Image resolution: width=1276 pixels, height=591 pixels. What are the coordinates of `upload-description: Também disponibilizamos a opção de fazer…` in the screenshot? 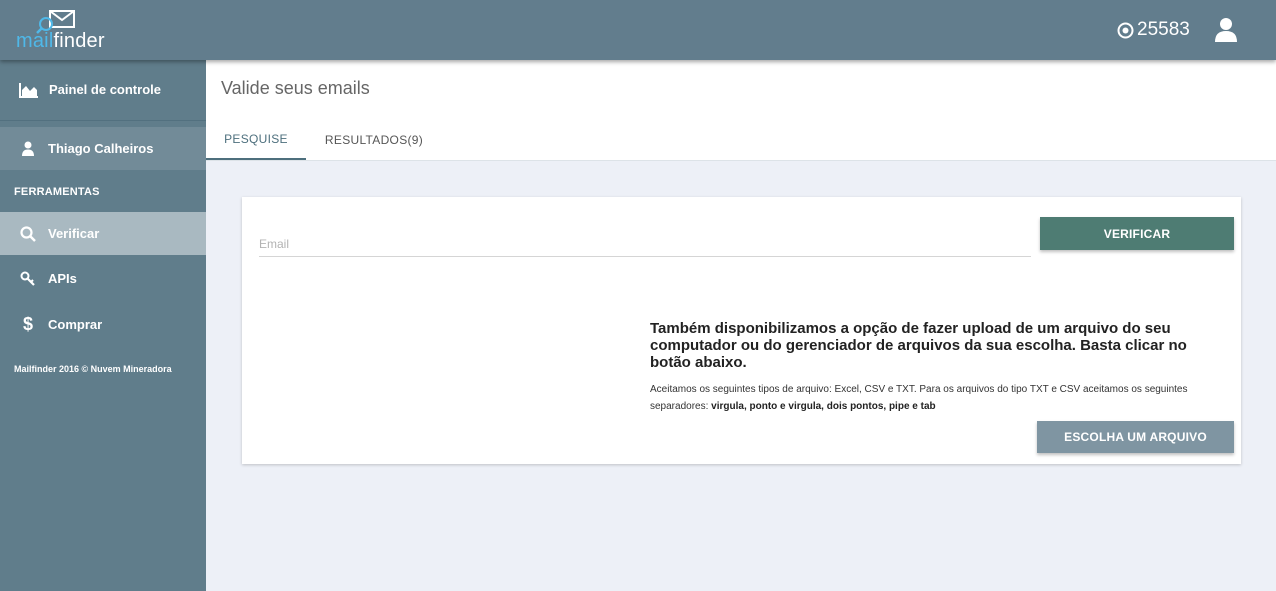 It's located at (918, 345).